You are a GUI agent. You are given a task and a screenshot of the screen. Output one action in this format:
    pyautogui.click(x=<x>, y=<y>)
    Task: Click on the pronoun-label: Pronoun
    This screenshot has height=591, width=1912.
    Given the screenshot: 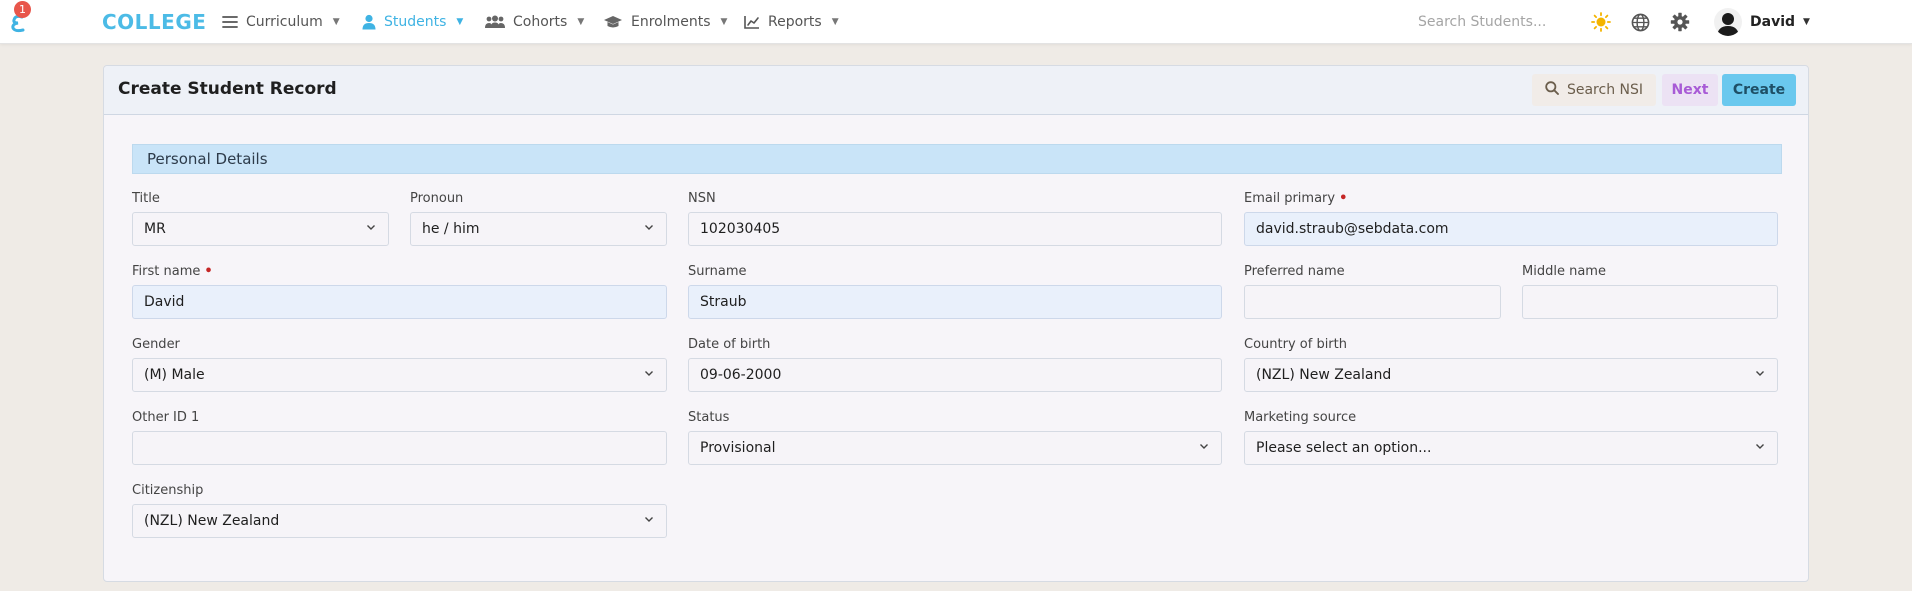 What is the action you would take?
    pyautogui.click(x=437, y=198)
    